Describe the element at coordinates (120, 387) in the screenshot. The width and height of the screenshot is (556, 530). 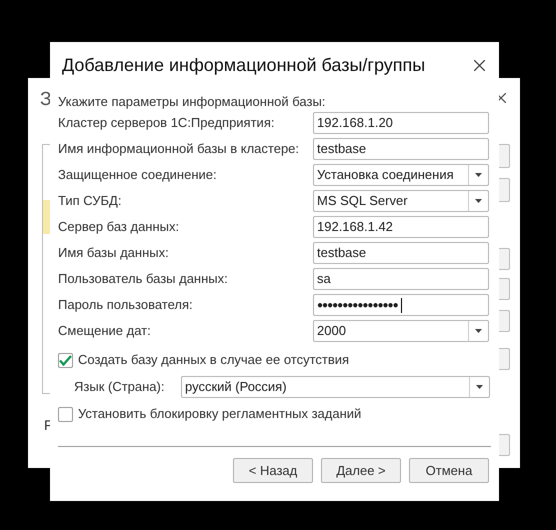
I see `field-label: Язык (Страна):` at that location.